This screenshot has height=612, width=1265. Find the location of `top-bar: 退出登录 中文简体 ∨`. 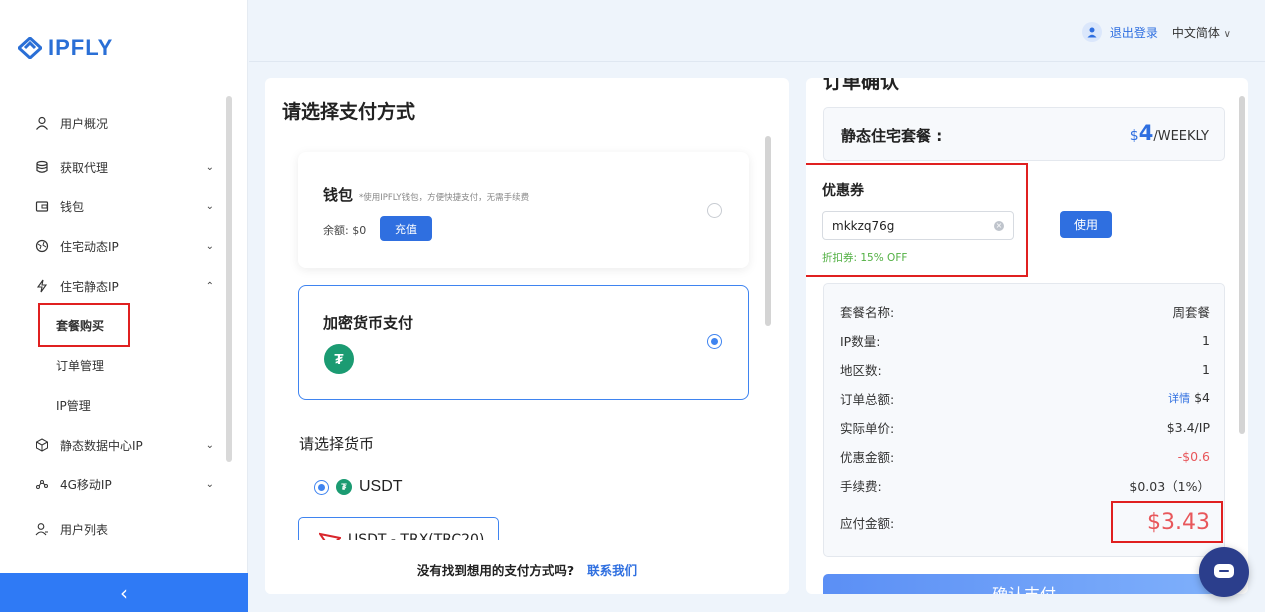

top-bar: 退出登录 中文简体 ∨ is located at coordinates (757, 31).